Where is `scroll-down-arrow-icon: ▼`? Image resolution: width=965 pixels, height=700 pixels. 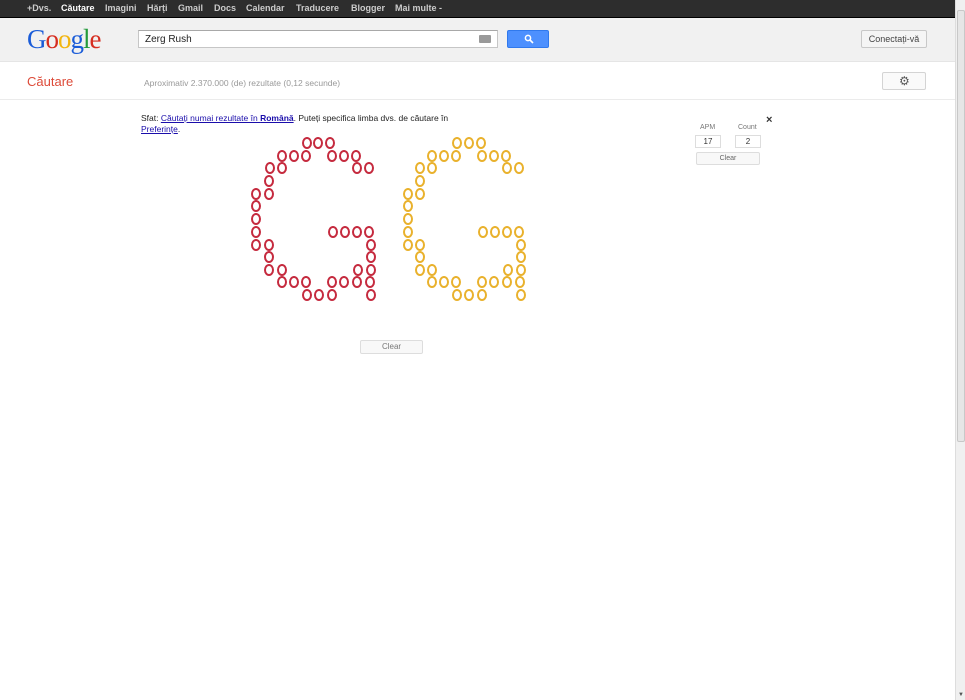
scroll-down-arrow-icon: ▼ is located at coordinates (961, 695).